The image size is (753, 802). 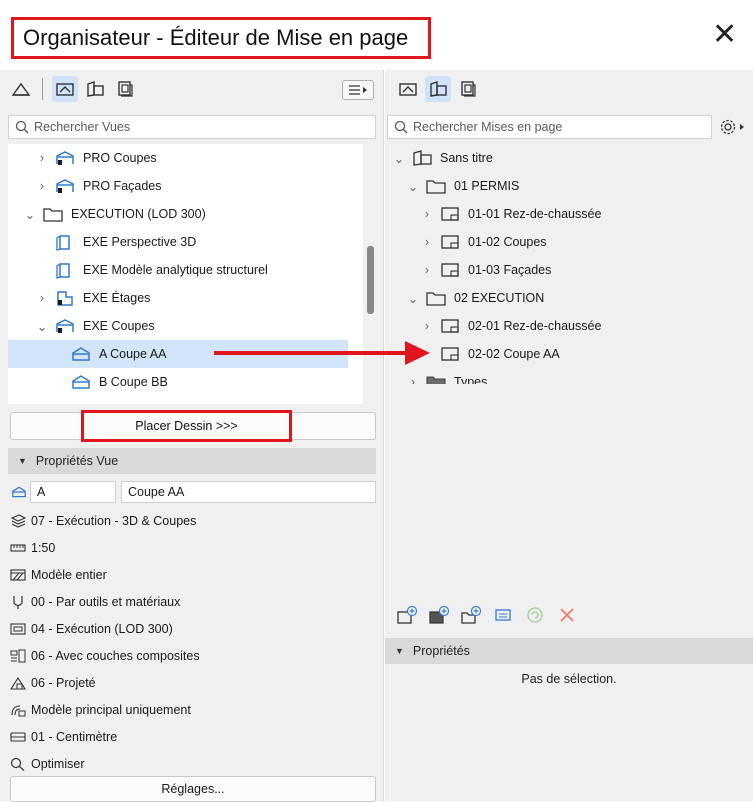 I want to click on tree-item-exe-coupes: ⌄ EXE Coupes, so click(x=185, y=326).